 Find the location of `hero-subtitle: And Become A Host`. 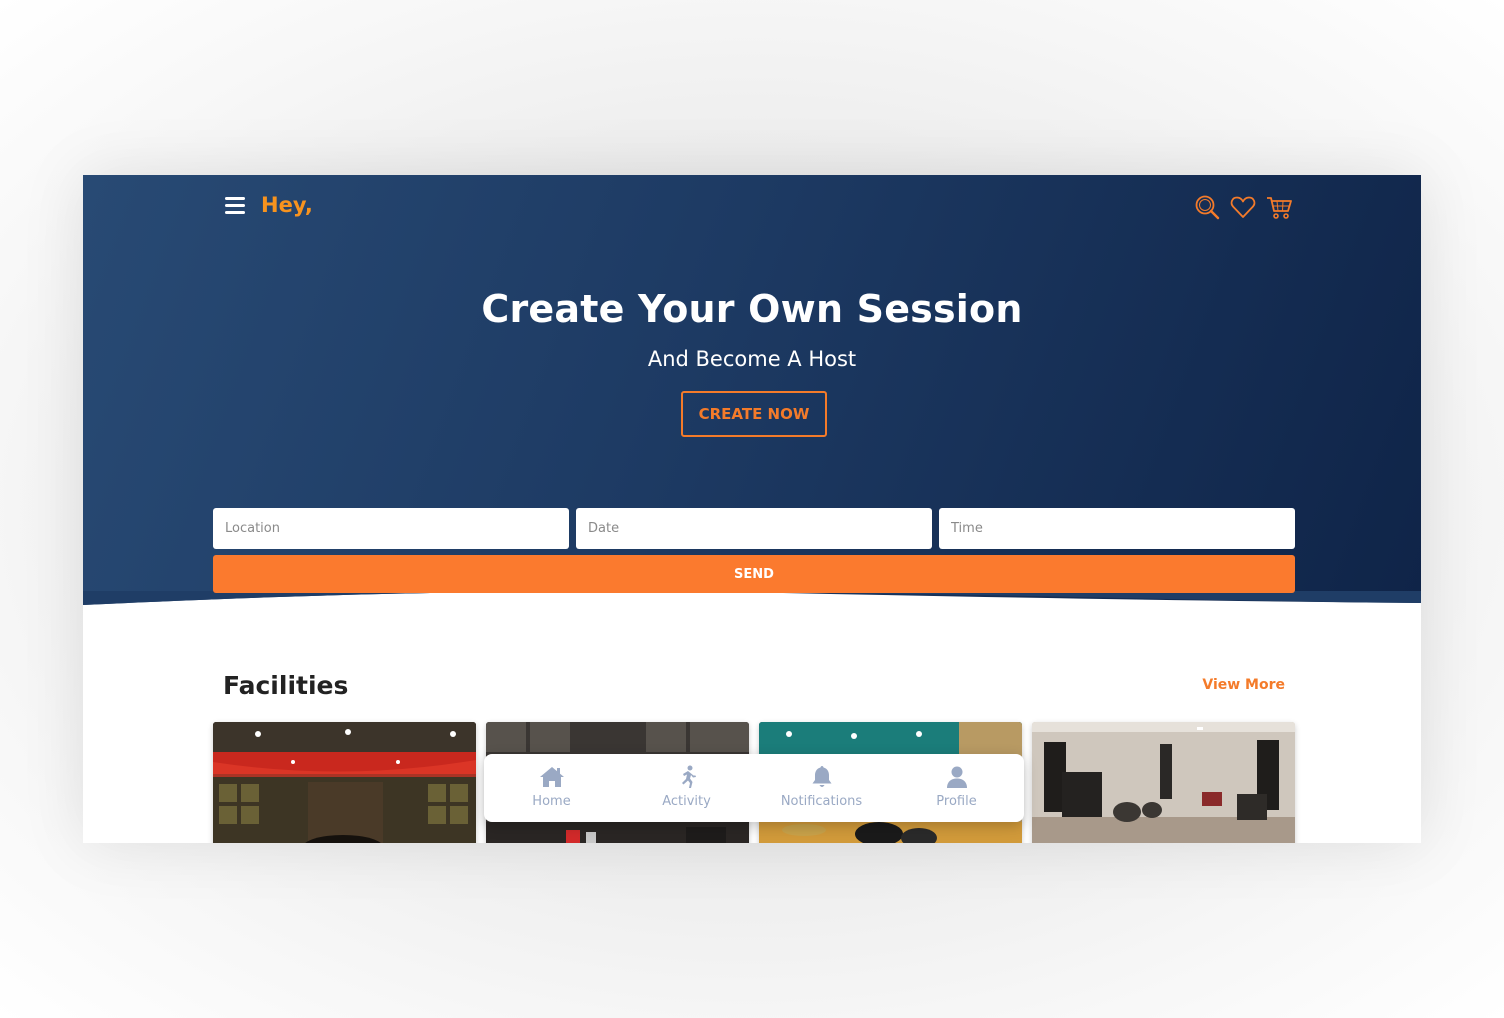

hero-subtitle: And Become A Host is located at coordinates (752, 359).